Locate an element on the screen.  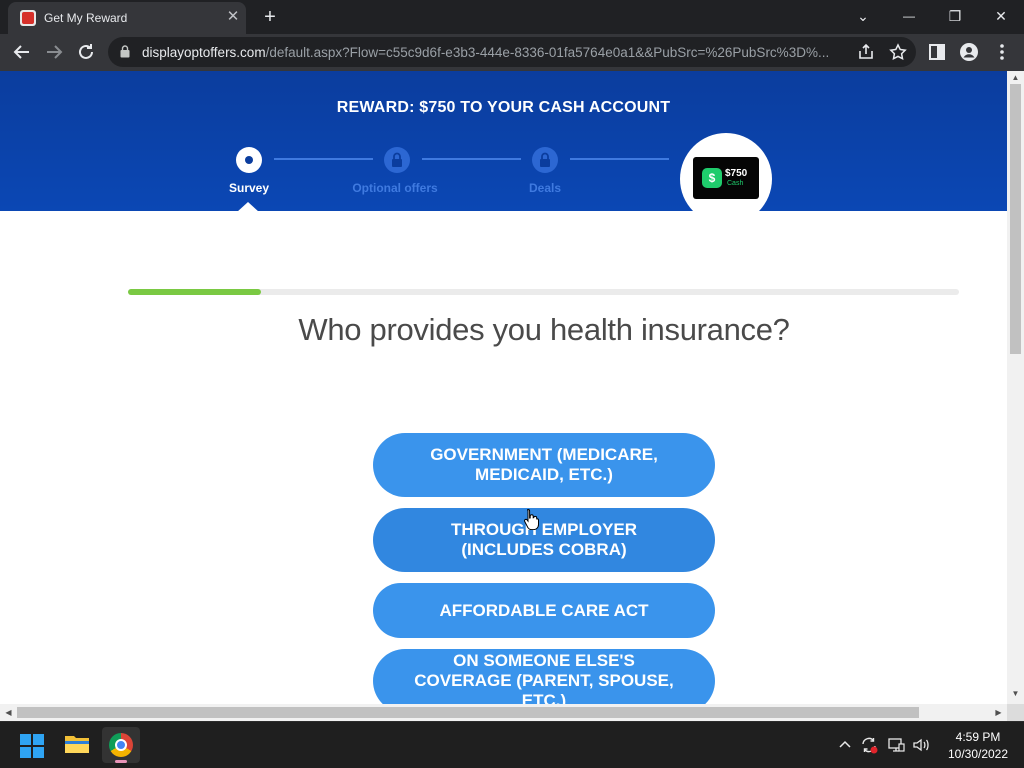
survey-progress-bar is located at coordinates (543, 292).